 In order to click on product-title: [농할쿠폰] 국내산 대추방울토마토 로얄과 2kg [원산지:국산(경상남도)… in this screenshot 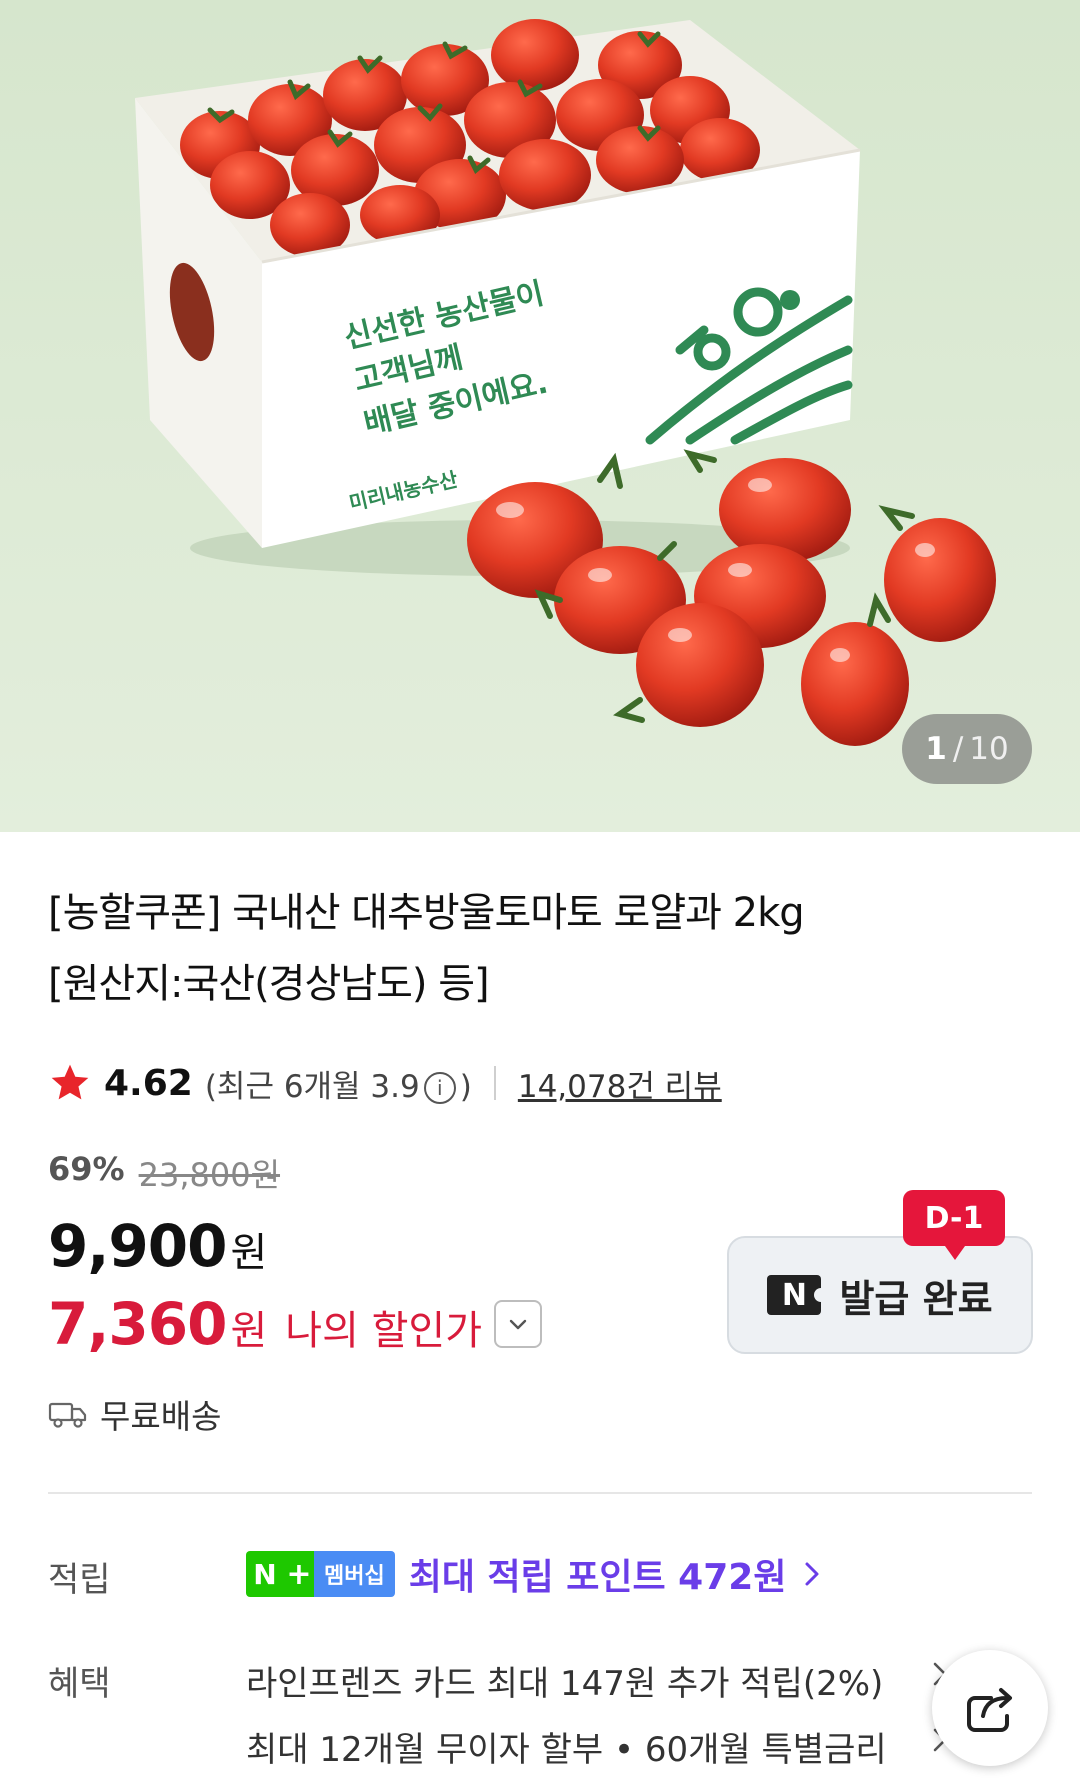, I will do `click(543, 949)`.